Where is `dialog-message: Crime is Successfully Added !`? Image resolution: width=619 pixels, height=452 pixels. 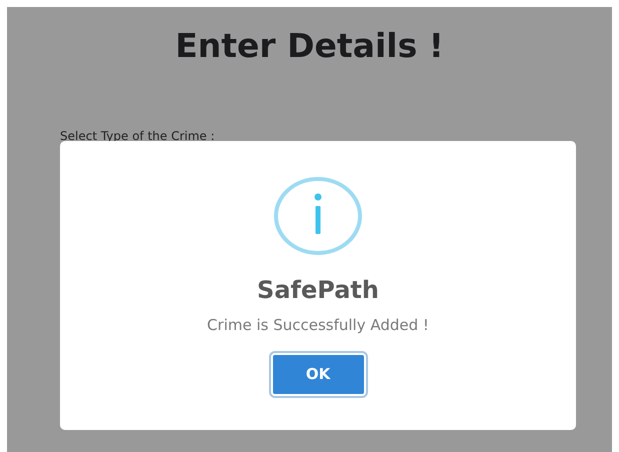 dialog-message: Crime is Successfully Added ! is located at coordinates (318, 325).